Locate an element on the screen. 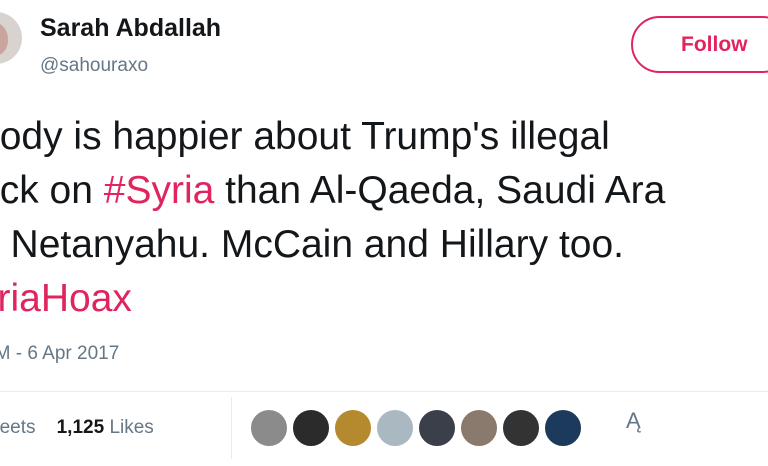  hashtag-link: yriaHoax is located at coordinates (66, 298).